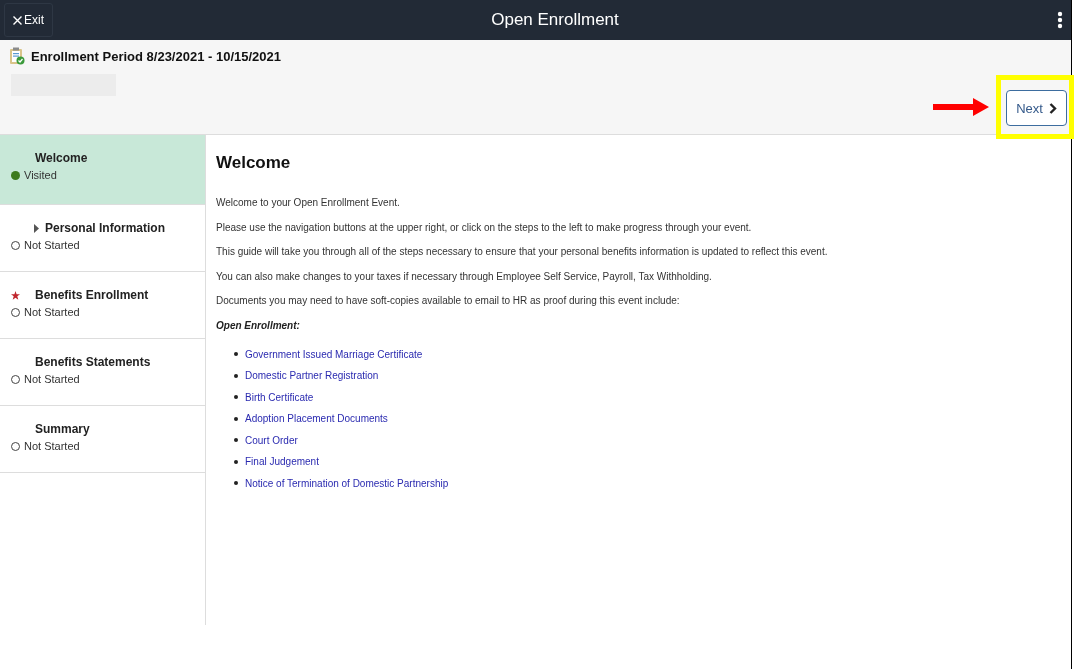 This screenshot has width=1079, height=669. Describe the element at coordinates (448, 300) in the screenshot. I see `paragraph-text: Documents you may need to have soft-copies available to email to HR as proof during this event include:` at that location.